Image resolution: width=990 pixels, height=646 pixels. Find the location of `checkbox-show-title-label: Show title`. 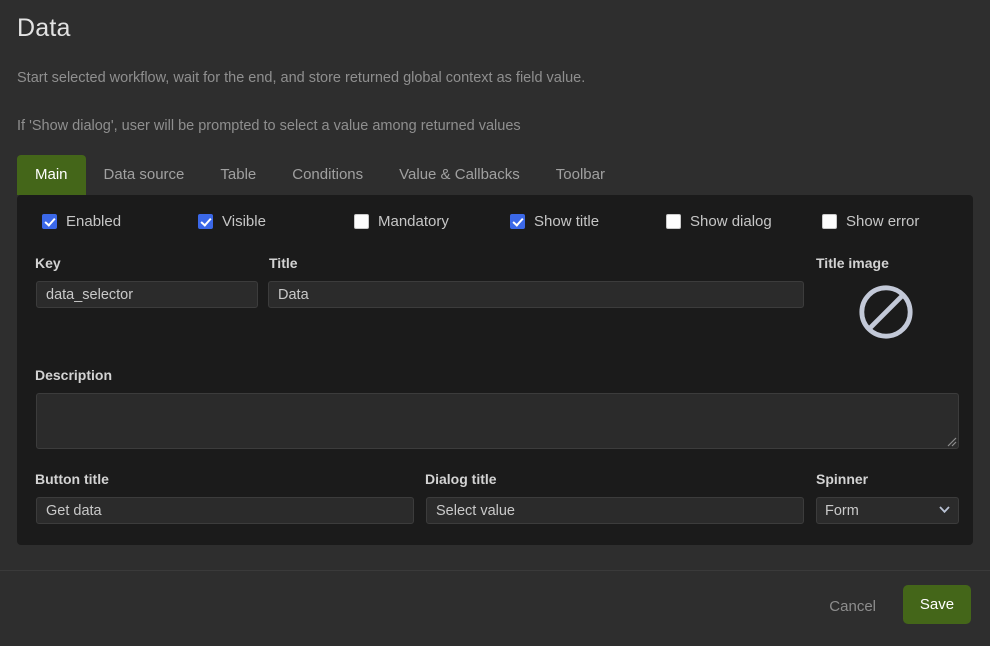

checkbox-show-title-label: Show title is located at coordinates (567, 221).